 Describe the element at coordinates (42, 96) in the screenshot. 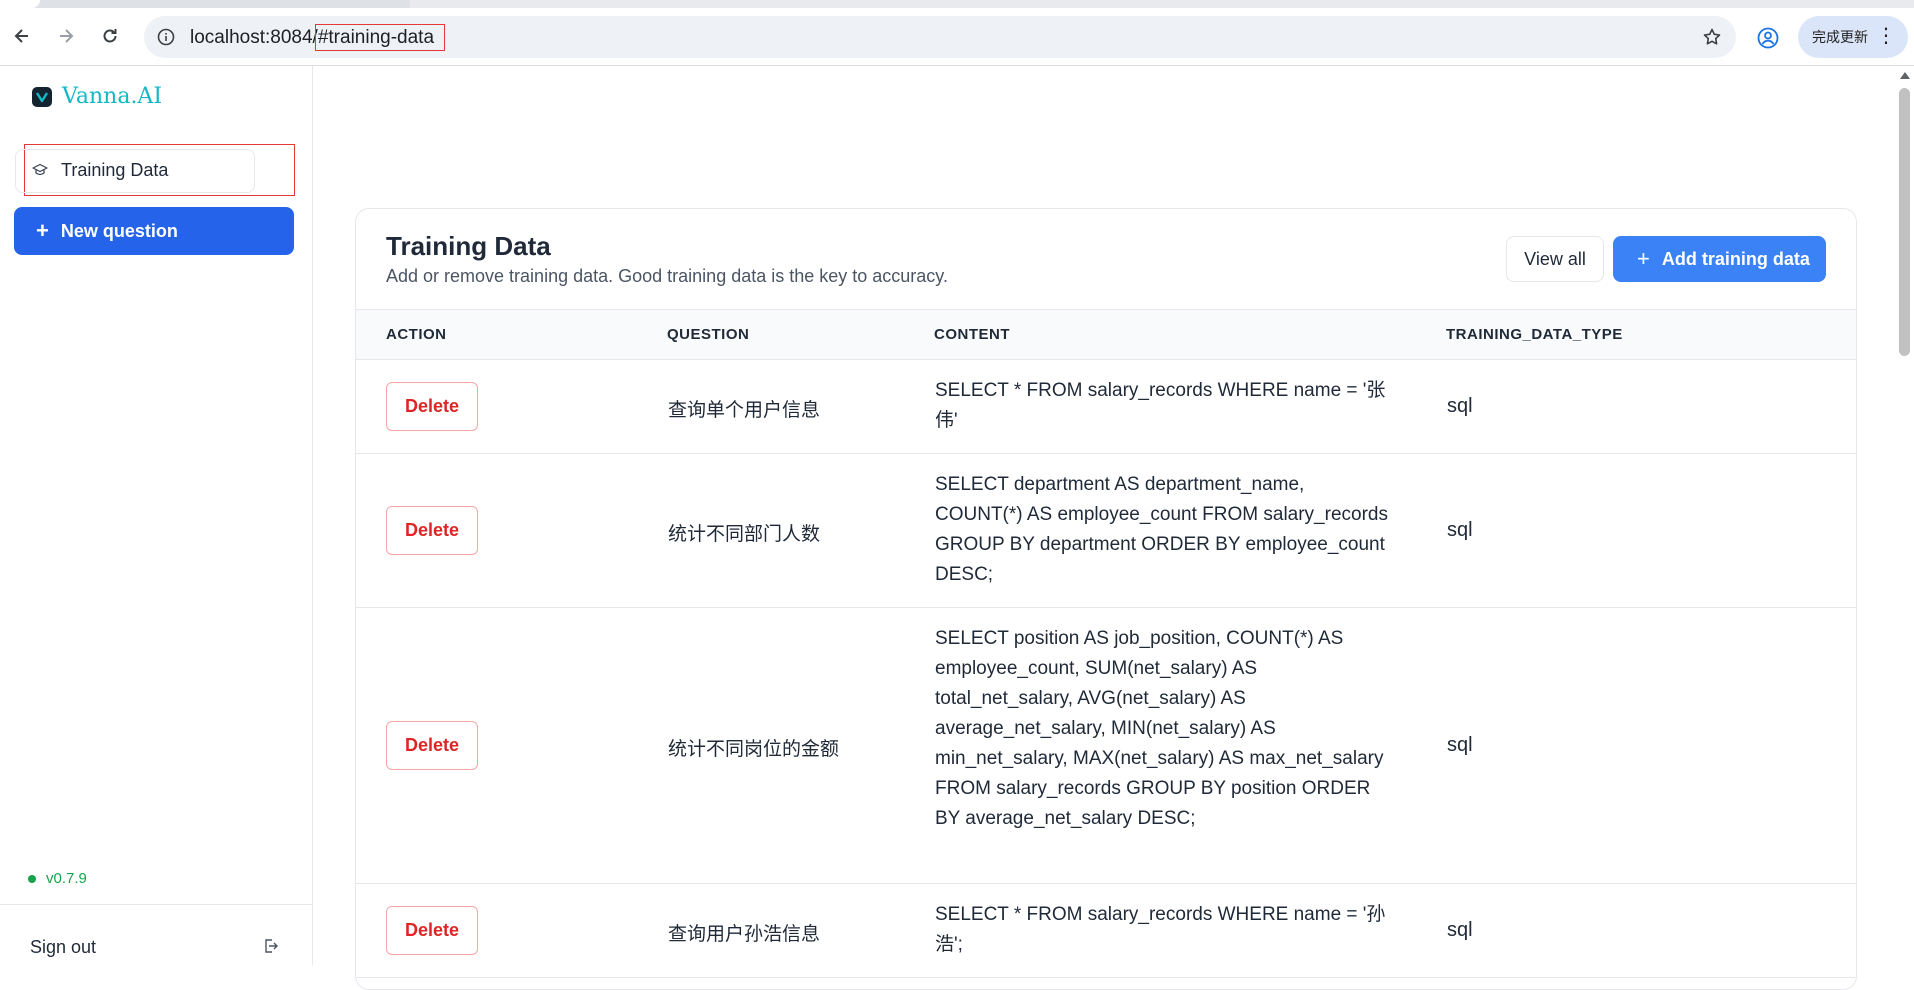

I see `vanna-logo-icon` at that location.